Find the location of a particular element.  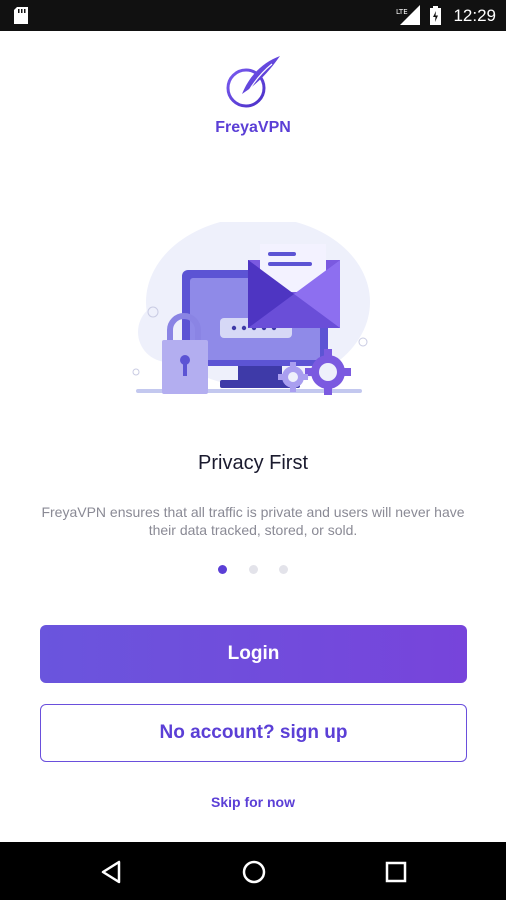

sd-card-icon is located at coordinates (21, 15).